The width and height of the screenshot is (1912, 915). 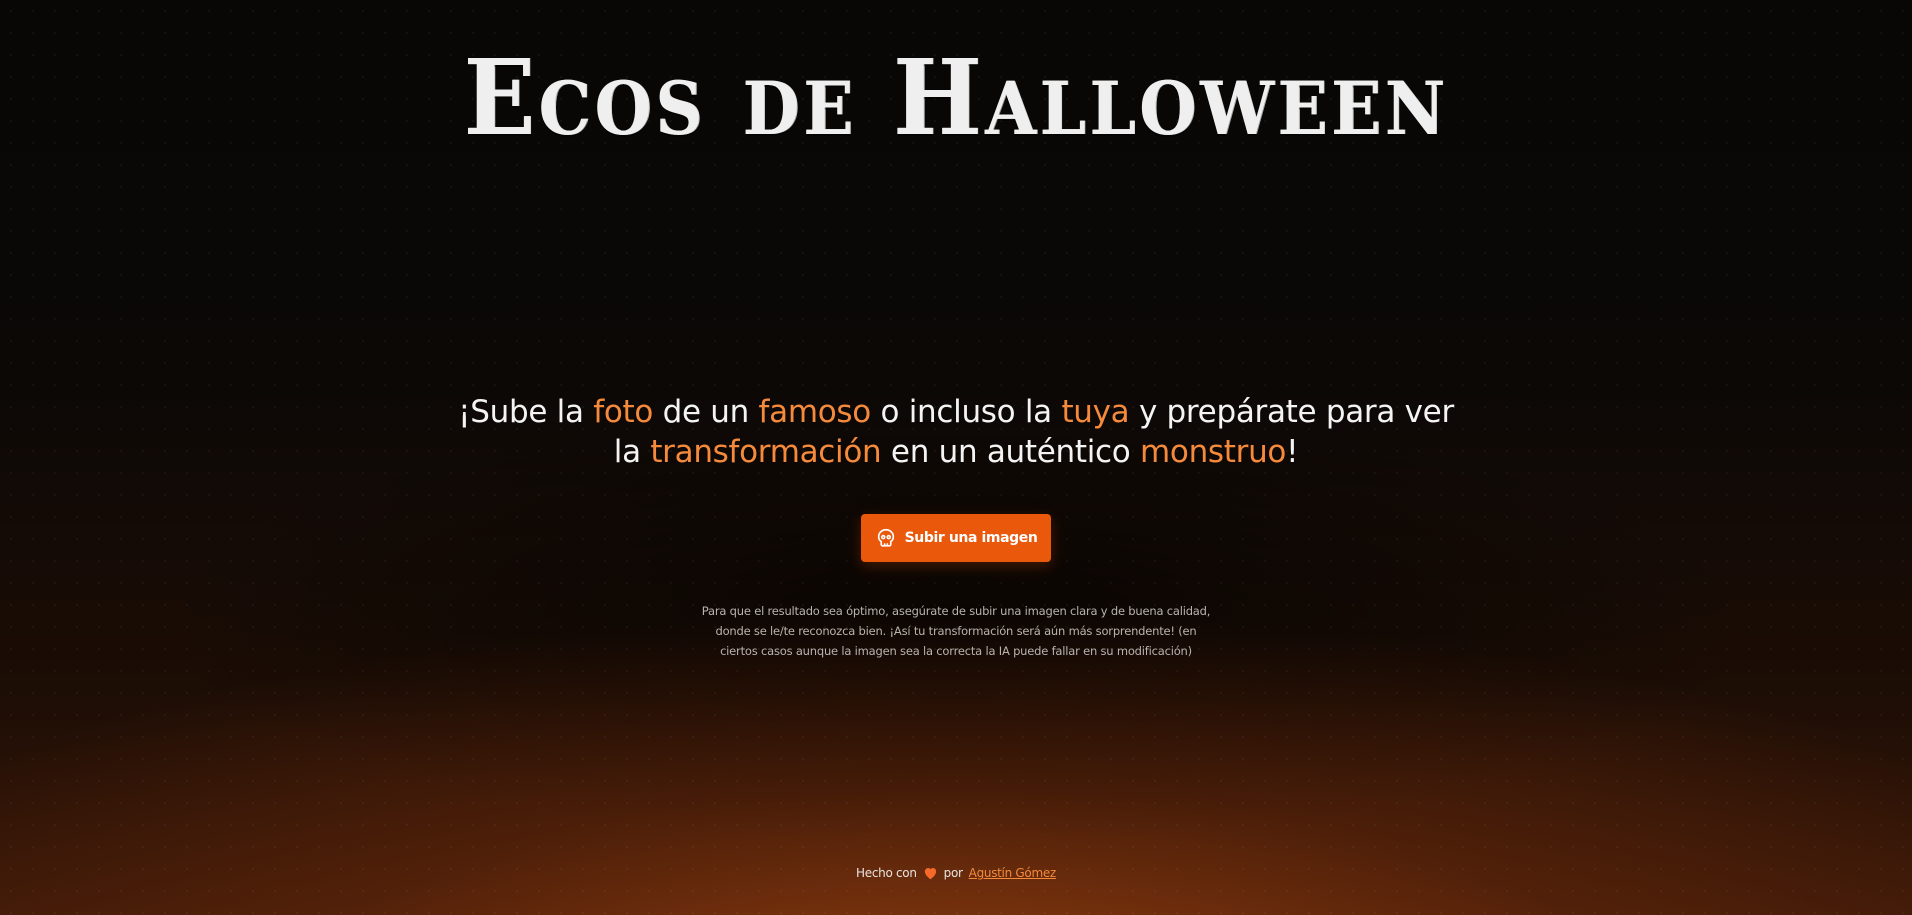 What do you see at coordinates (971, 538) in the screenshot?
I see `upload-button-label: Subir una imagen` at bounding box center [971, 538].